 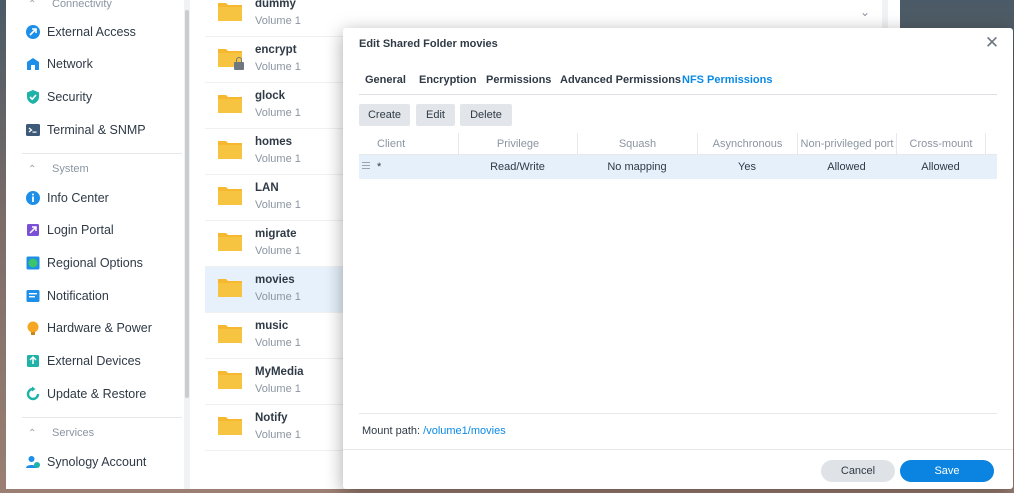 I want to click on cancel-button: Cancel, so click(x=858, y=471).